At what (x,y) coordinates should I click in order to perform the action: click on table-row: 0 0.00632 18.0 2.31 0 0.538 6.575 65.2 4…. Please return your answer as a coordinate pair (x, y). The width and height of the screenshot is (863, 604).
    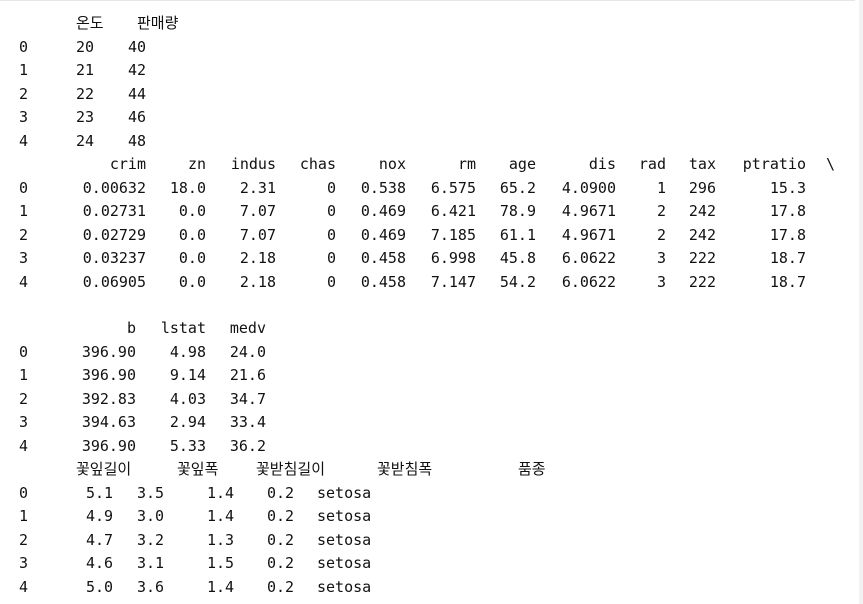
    Looking at the image, I should click on (427, 189).